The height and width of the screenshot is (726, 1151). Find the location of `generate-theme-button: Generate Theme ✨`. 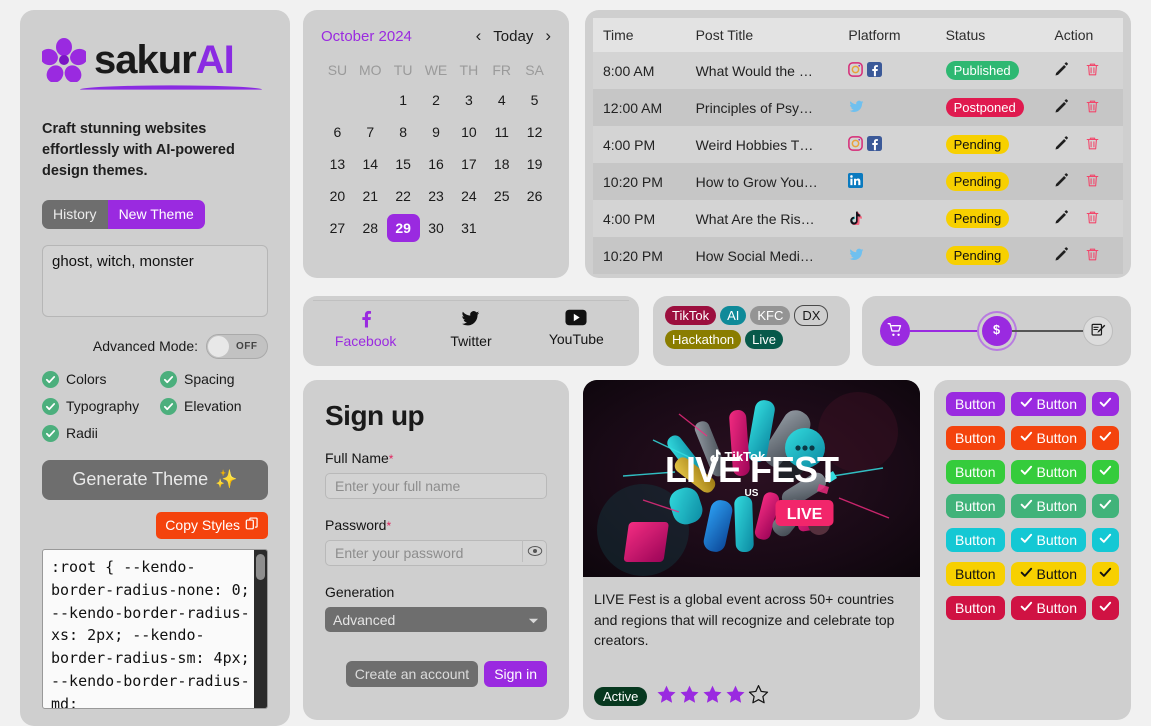

generate-theme-button: Generate Theme ✨ is located at coordinates (155, 479).